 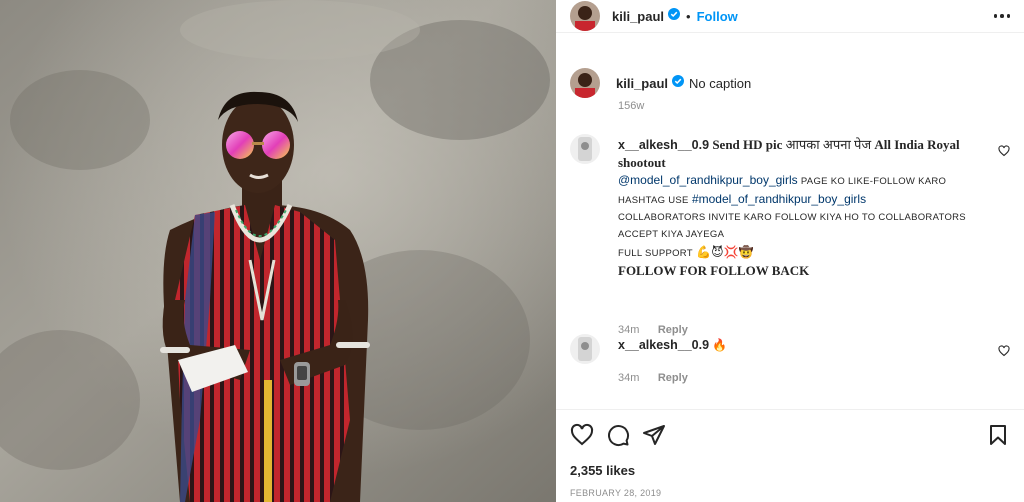 I want to click on heart-icon, so click(x=582, y=437).